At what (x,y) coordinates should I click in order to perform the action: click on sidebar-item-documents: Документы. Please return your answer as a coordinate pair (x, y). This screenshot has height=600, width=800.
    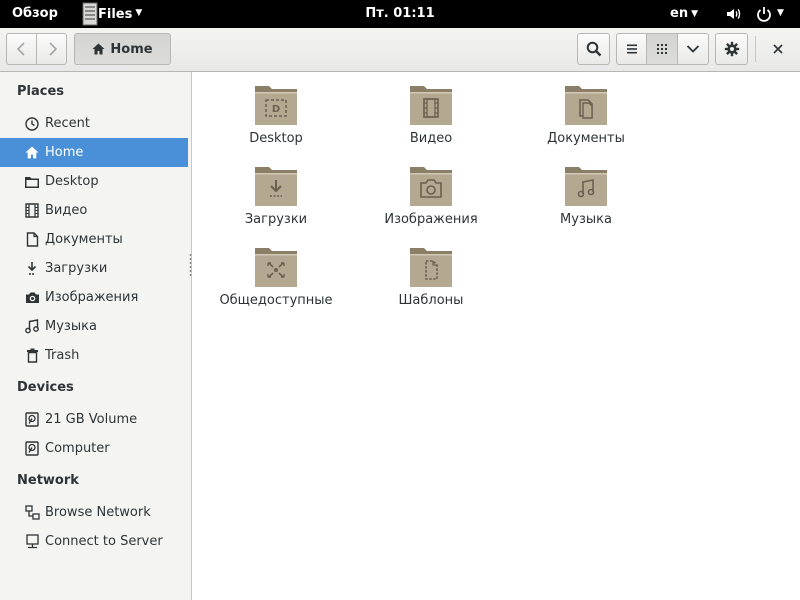
    Looking at the image, I should click on (94, 239).